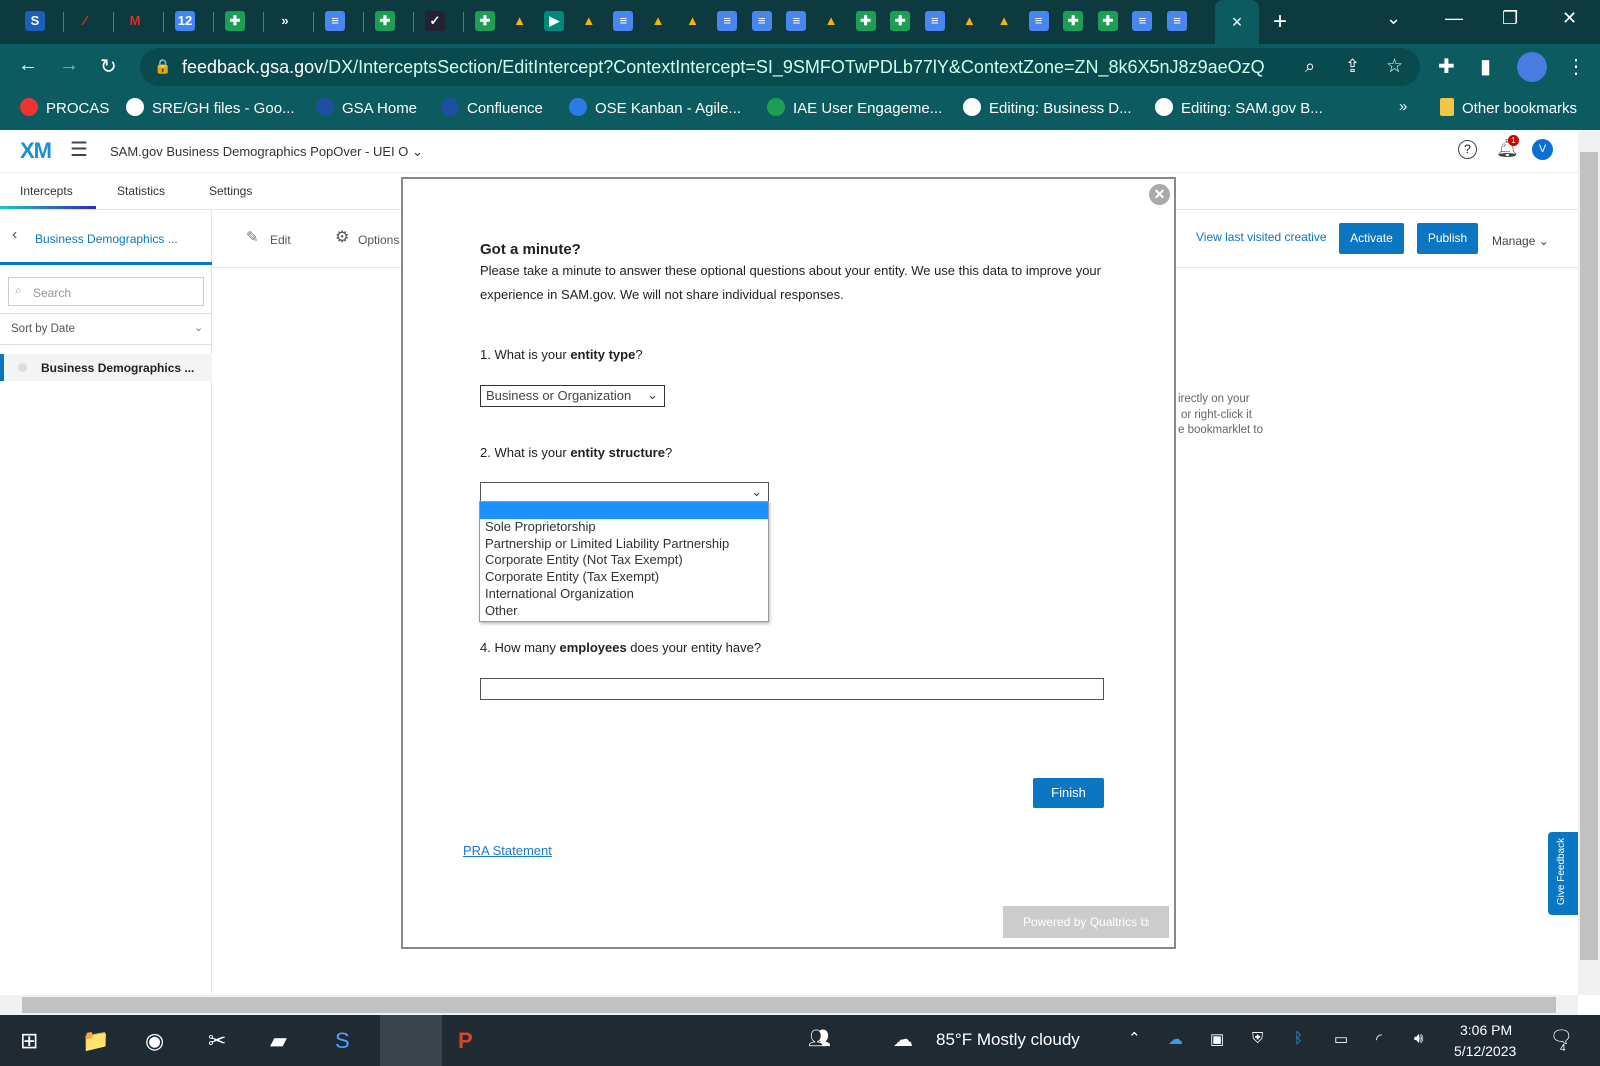 This screenshot has width=1600, height=1066. I want to click on options-button: Options, so click(378, 240).